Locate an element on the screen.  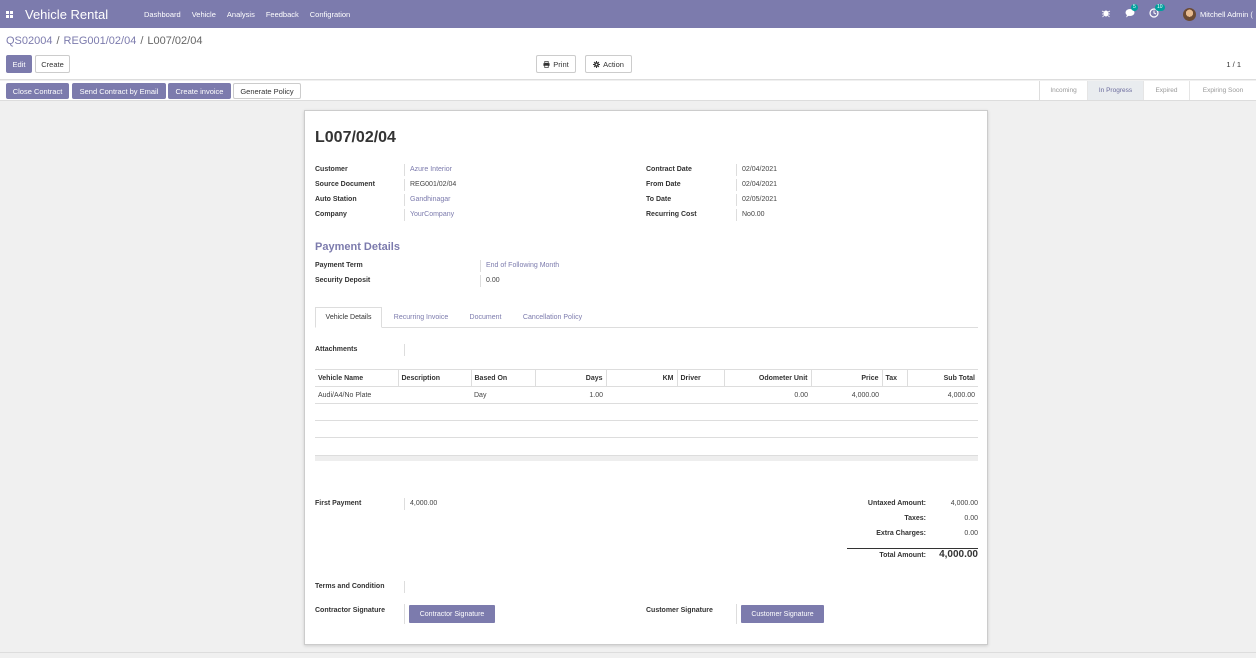
col-tax: Tax is located at coordinates (895, 378).